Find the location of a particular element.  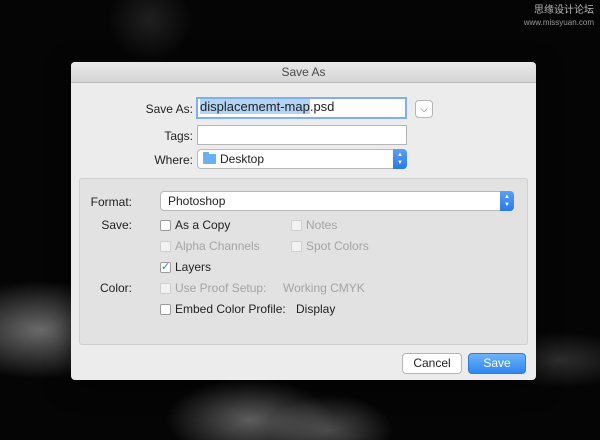

save-as-input: displacememt-map.psd is located at coordinates (301, 108).